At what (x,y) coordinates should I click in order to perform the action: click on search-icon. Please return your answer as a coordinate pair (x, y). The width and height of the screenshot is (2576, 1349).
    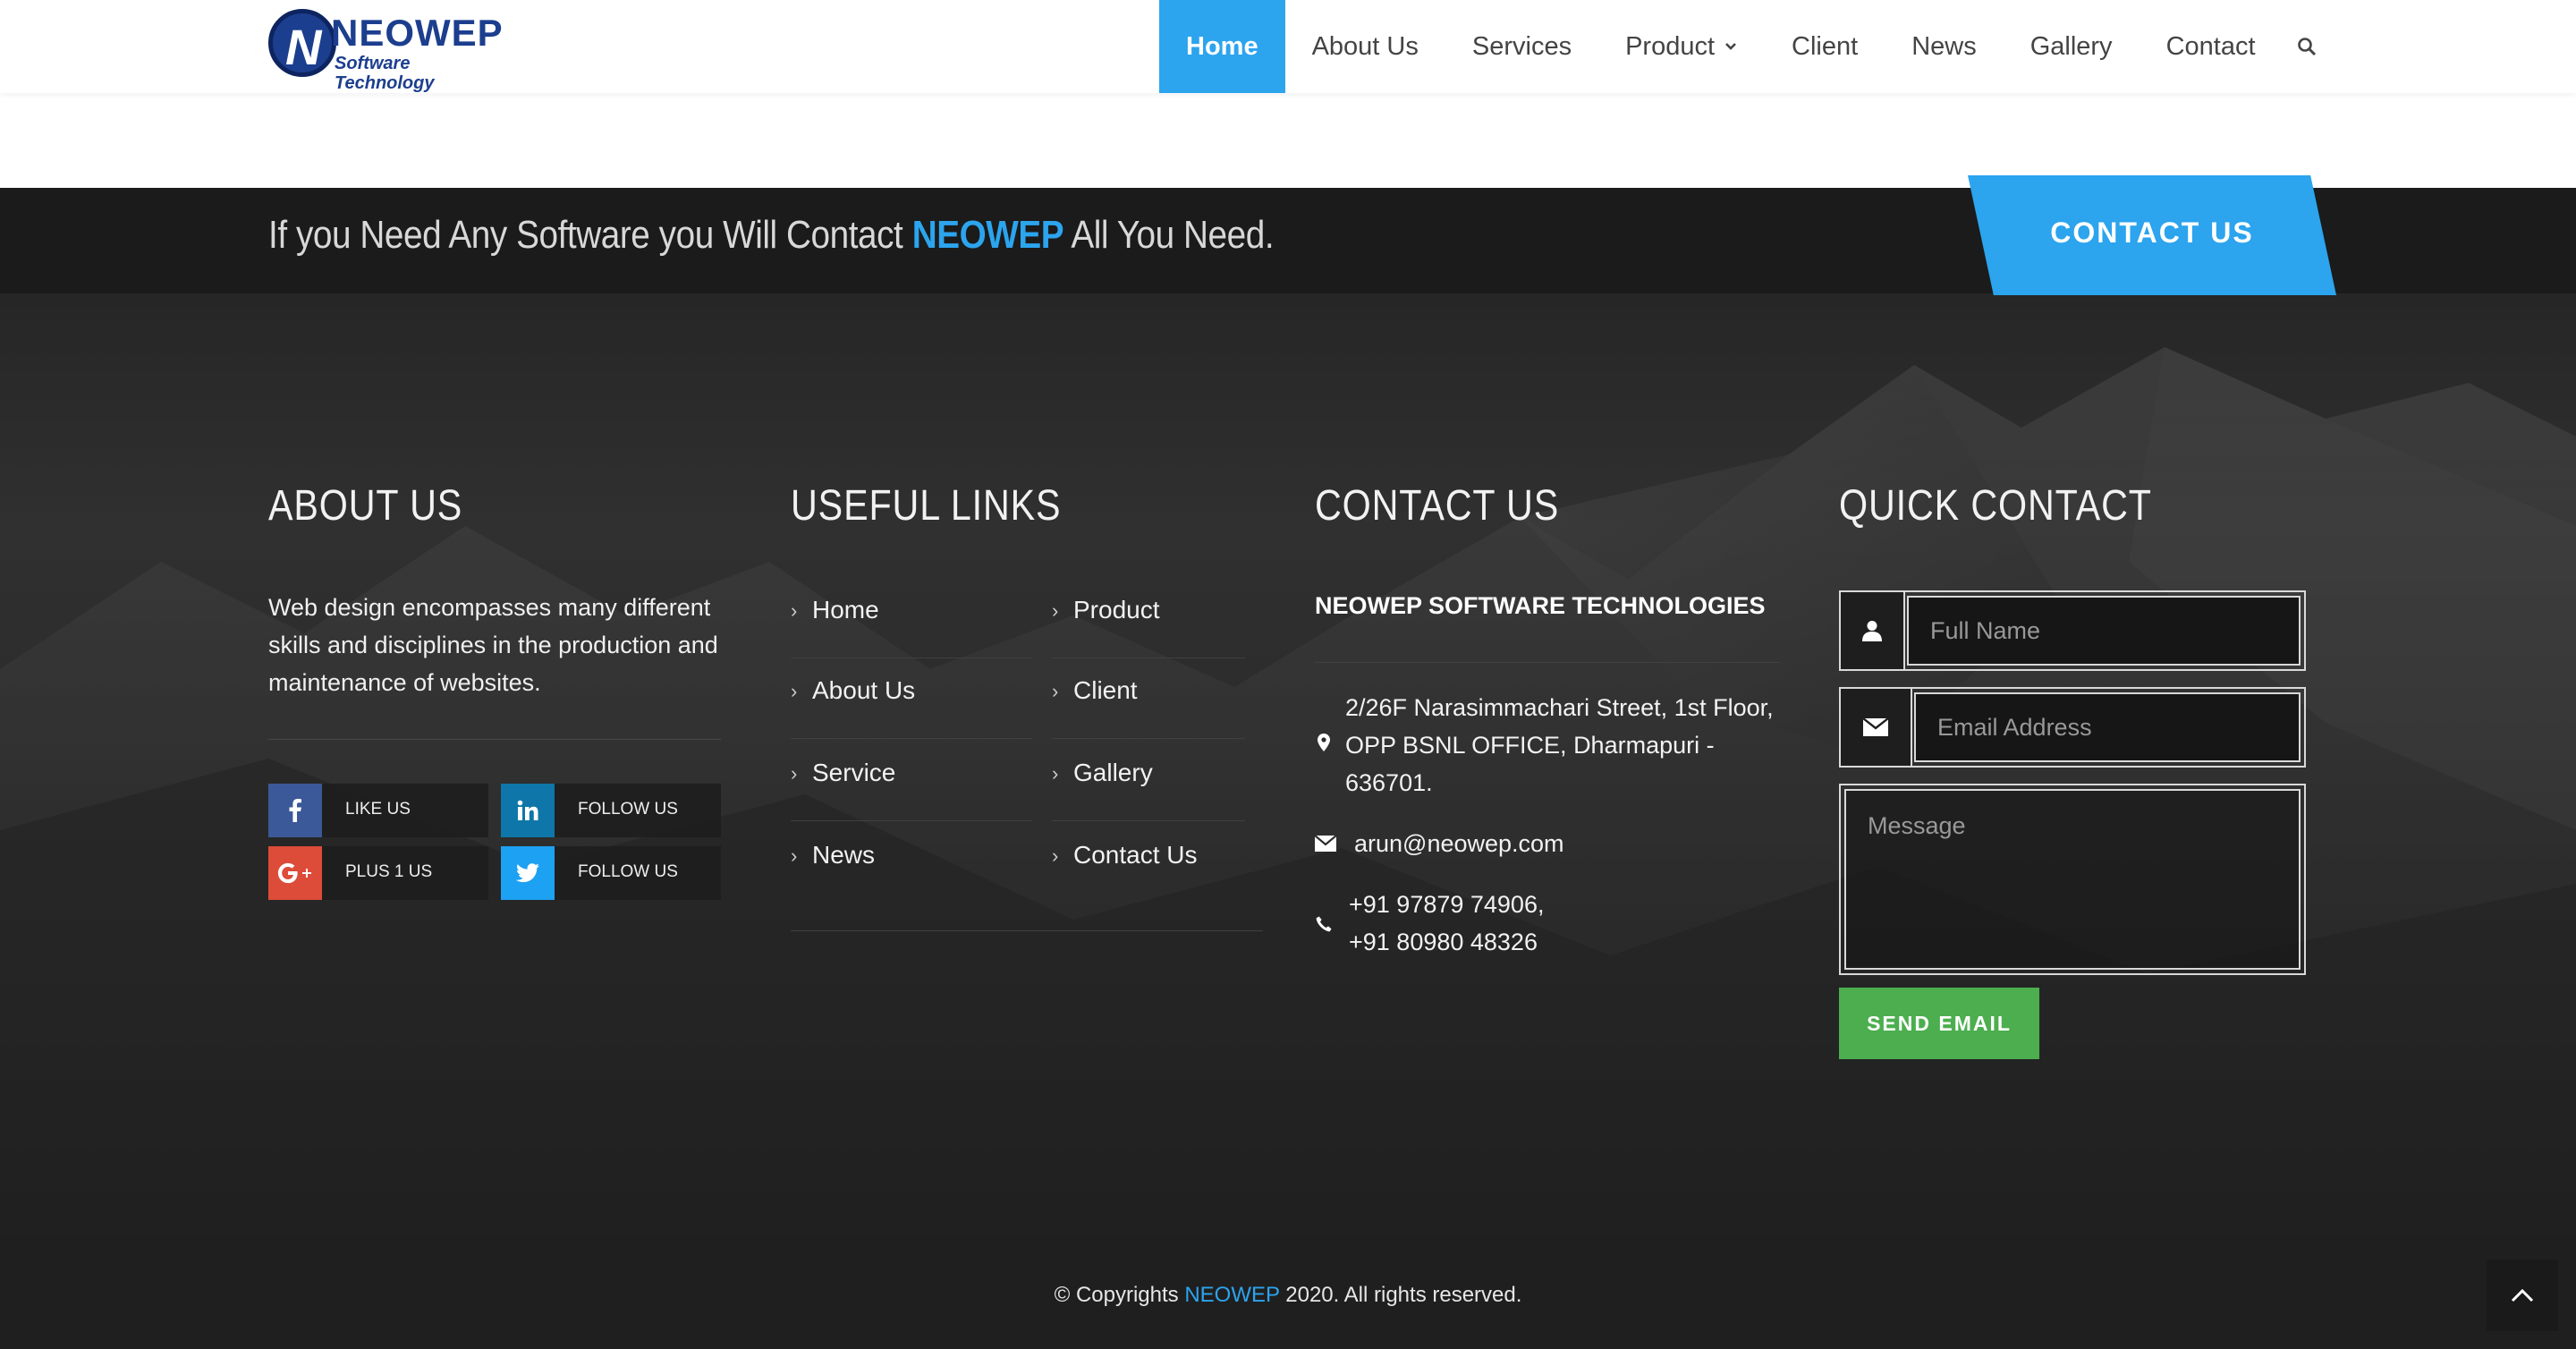
    Looking at the image, I should click on (2306, 47).